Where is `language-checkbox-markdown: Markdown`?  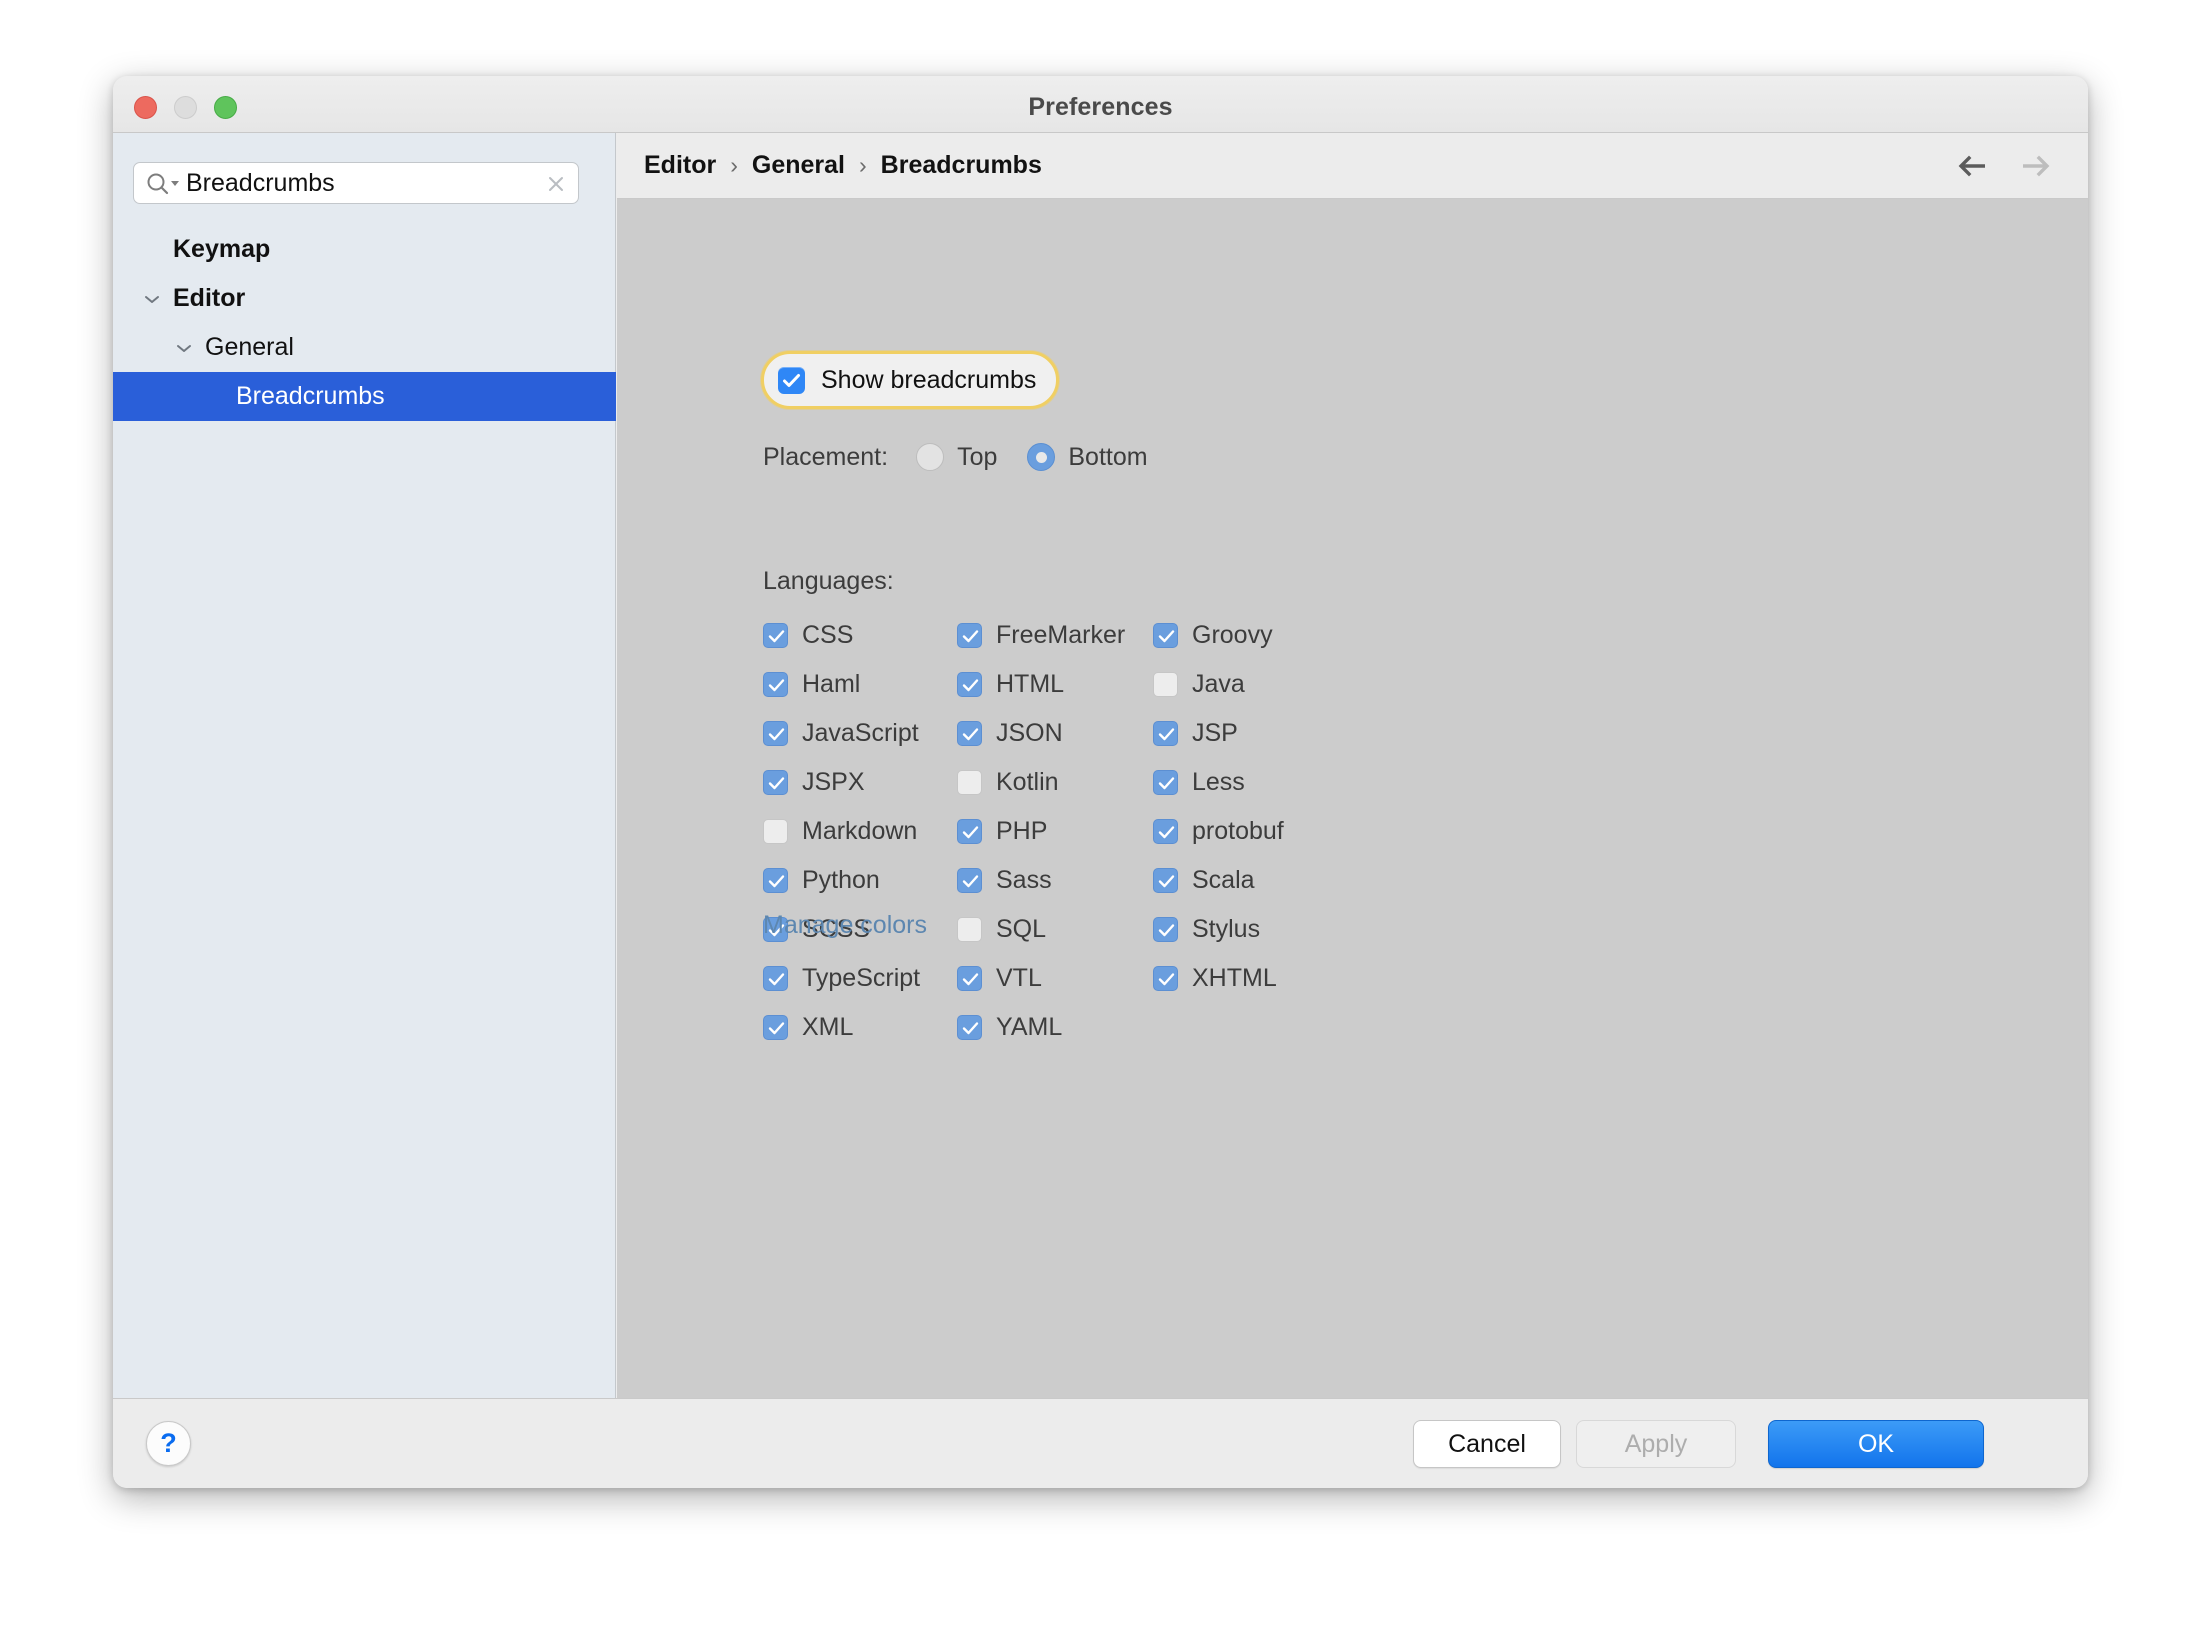
language-checkbox-markdown: Markdown is located at coordinates (860, 831).